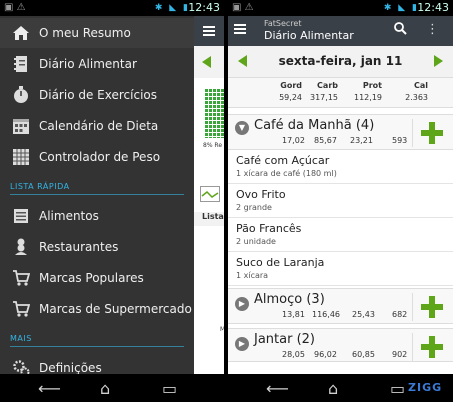 The height and width of the screenshot is (402, 453). I want to click on drawer-item-popular-brands: Marcas Populares, so click(97, 278).